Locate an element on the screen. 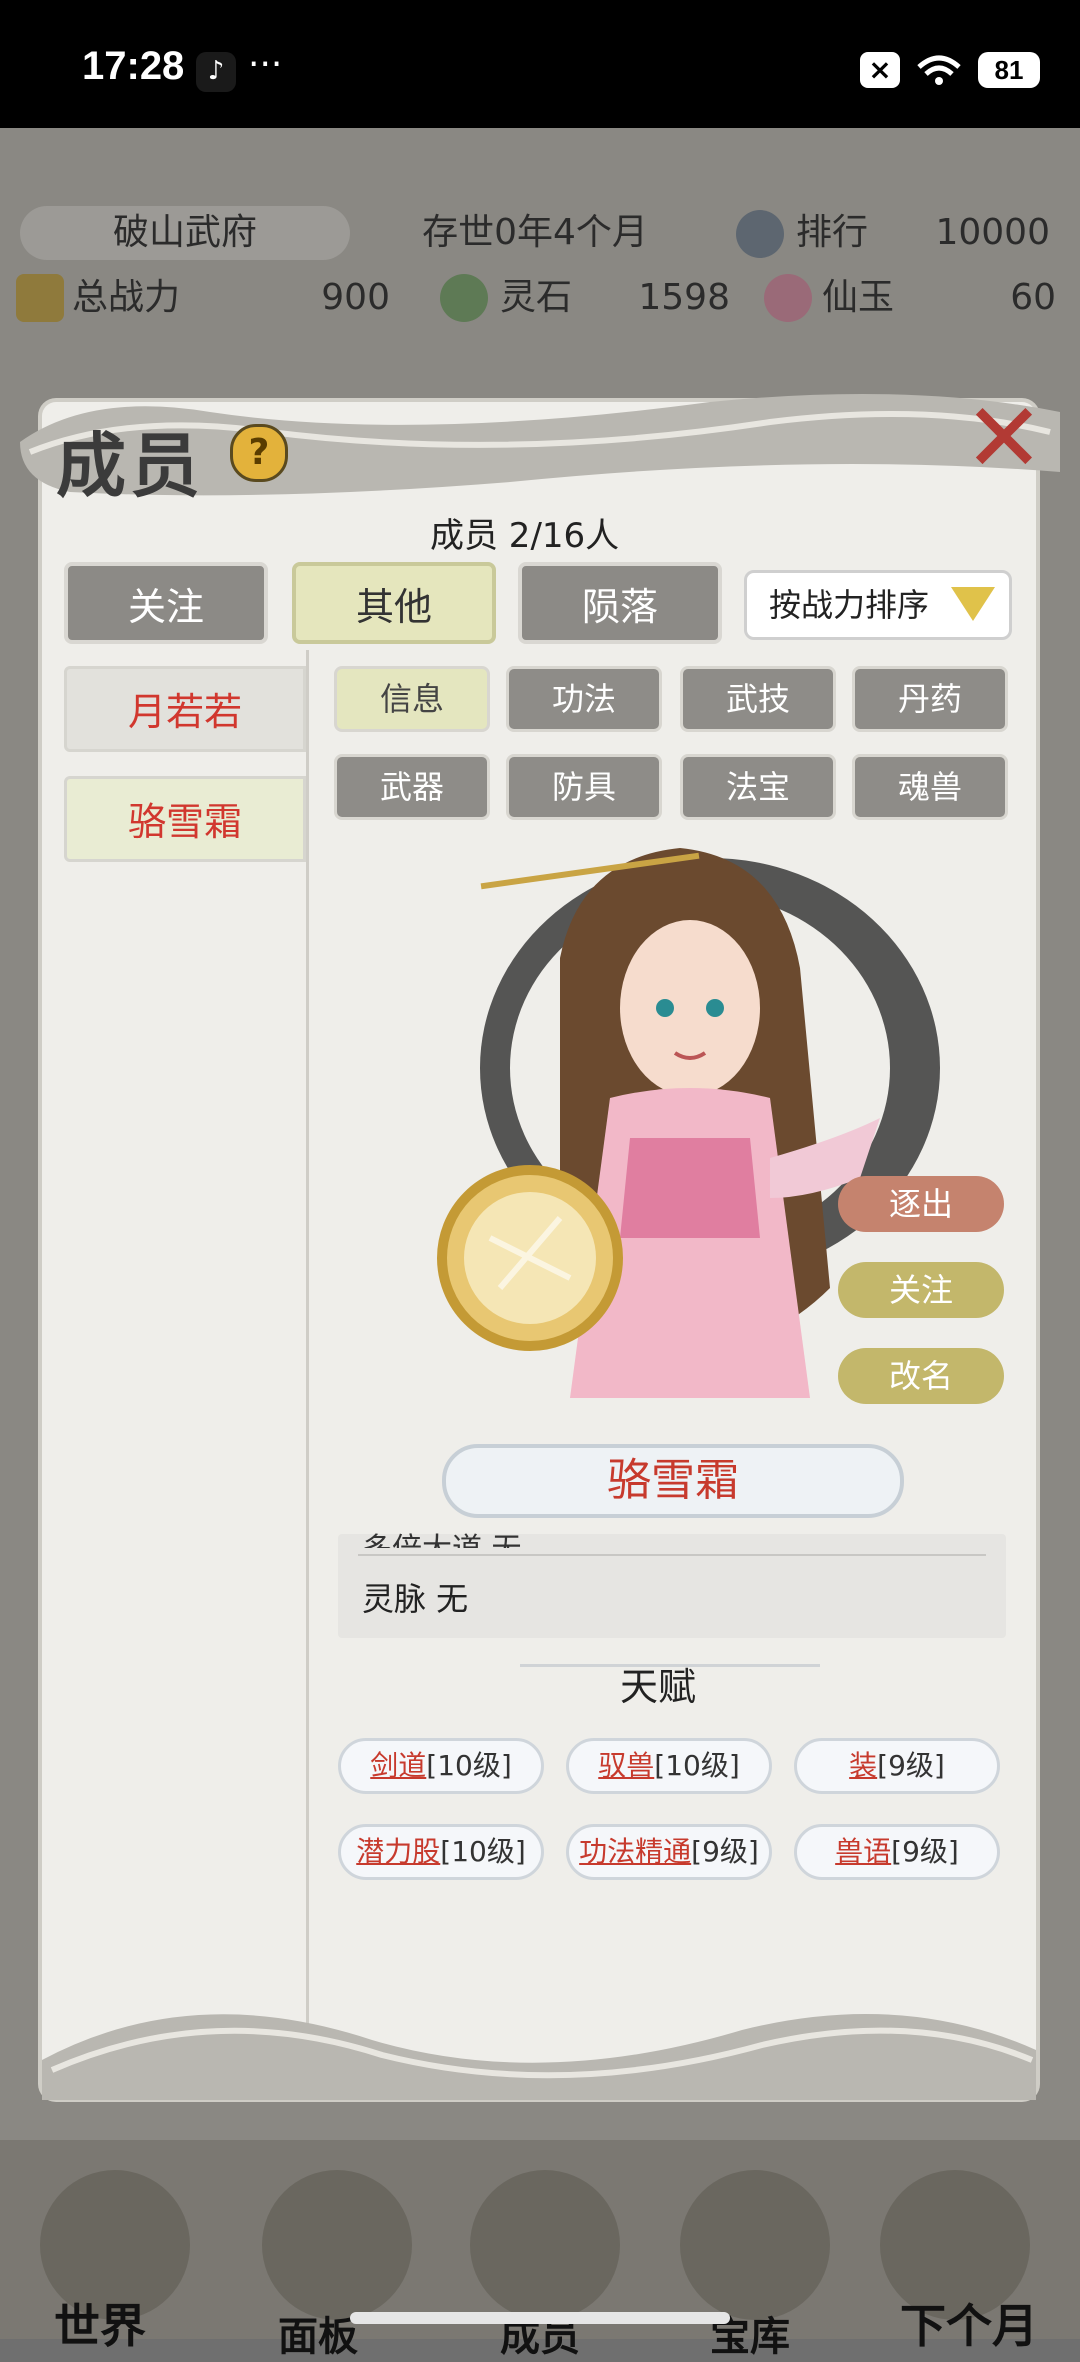 The height and width of the screenshot is (2362, 1080). talent-name: 装 is located at coordinates (863, 1765).